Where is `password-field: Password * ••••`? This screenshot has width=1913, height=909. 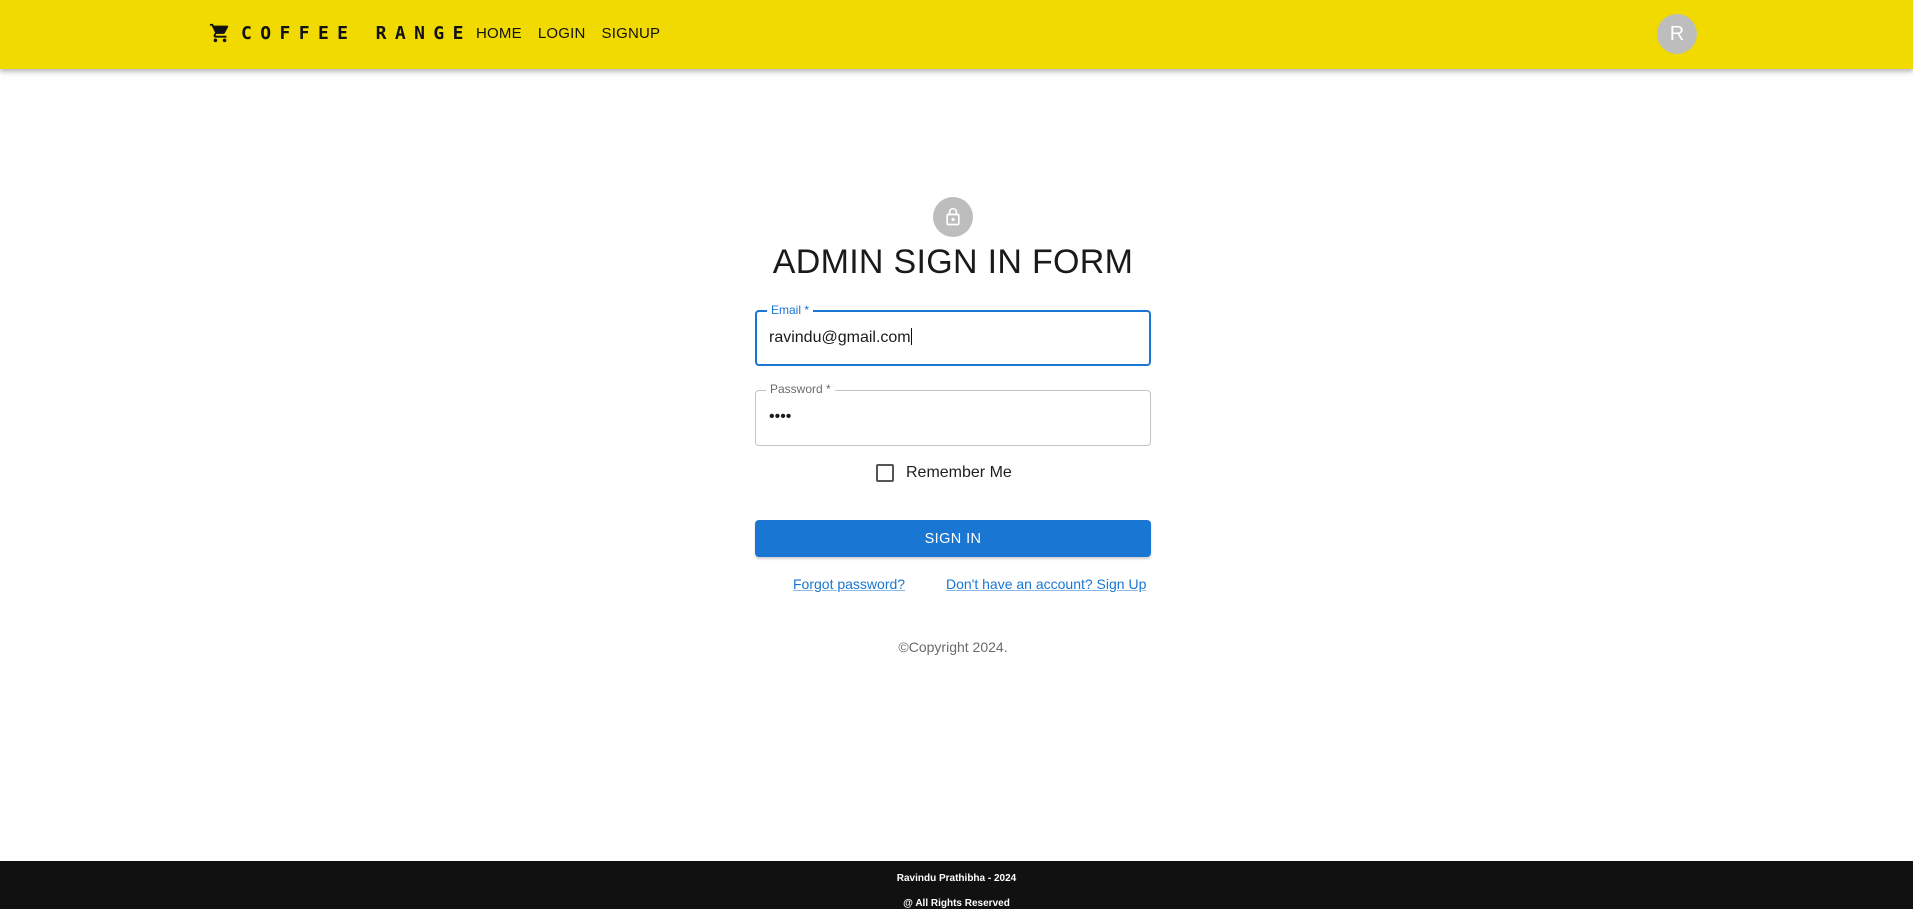 password-field: Password * •••• is located at coordinates (953, 414).